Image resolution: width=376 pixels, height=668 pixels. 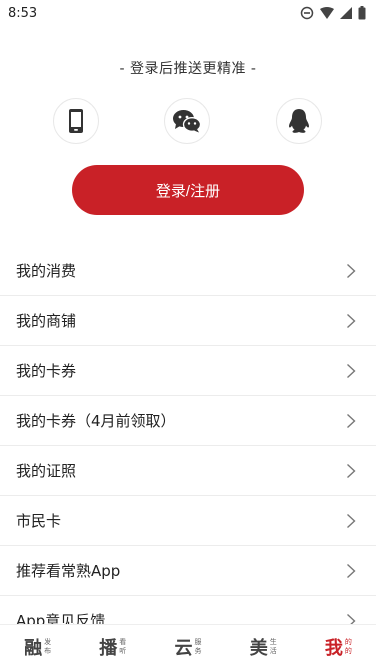 I want to click on menu-item-my-consumption: 我的消费, so click(x=188, y=271).